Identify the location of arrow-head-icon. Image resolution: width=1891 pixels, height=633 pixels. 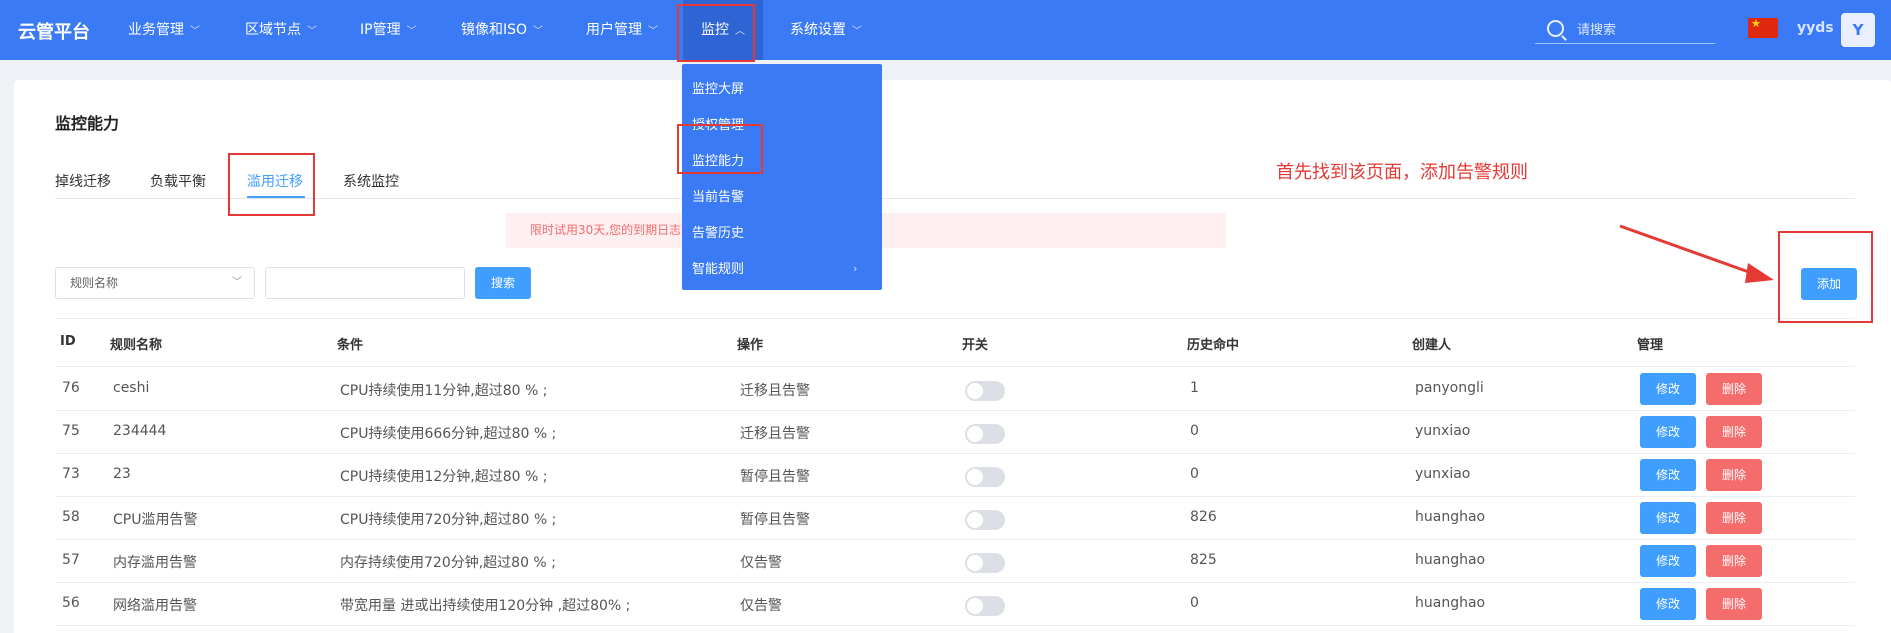
(1759, 273).